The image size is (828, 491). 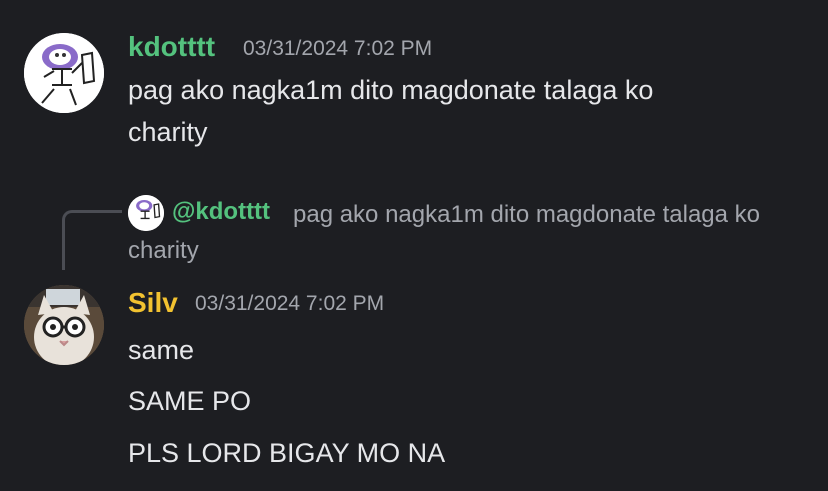 I want to click on reply-mention: @kdotttt, so click(x=221, y=212).